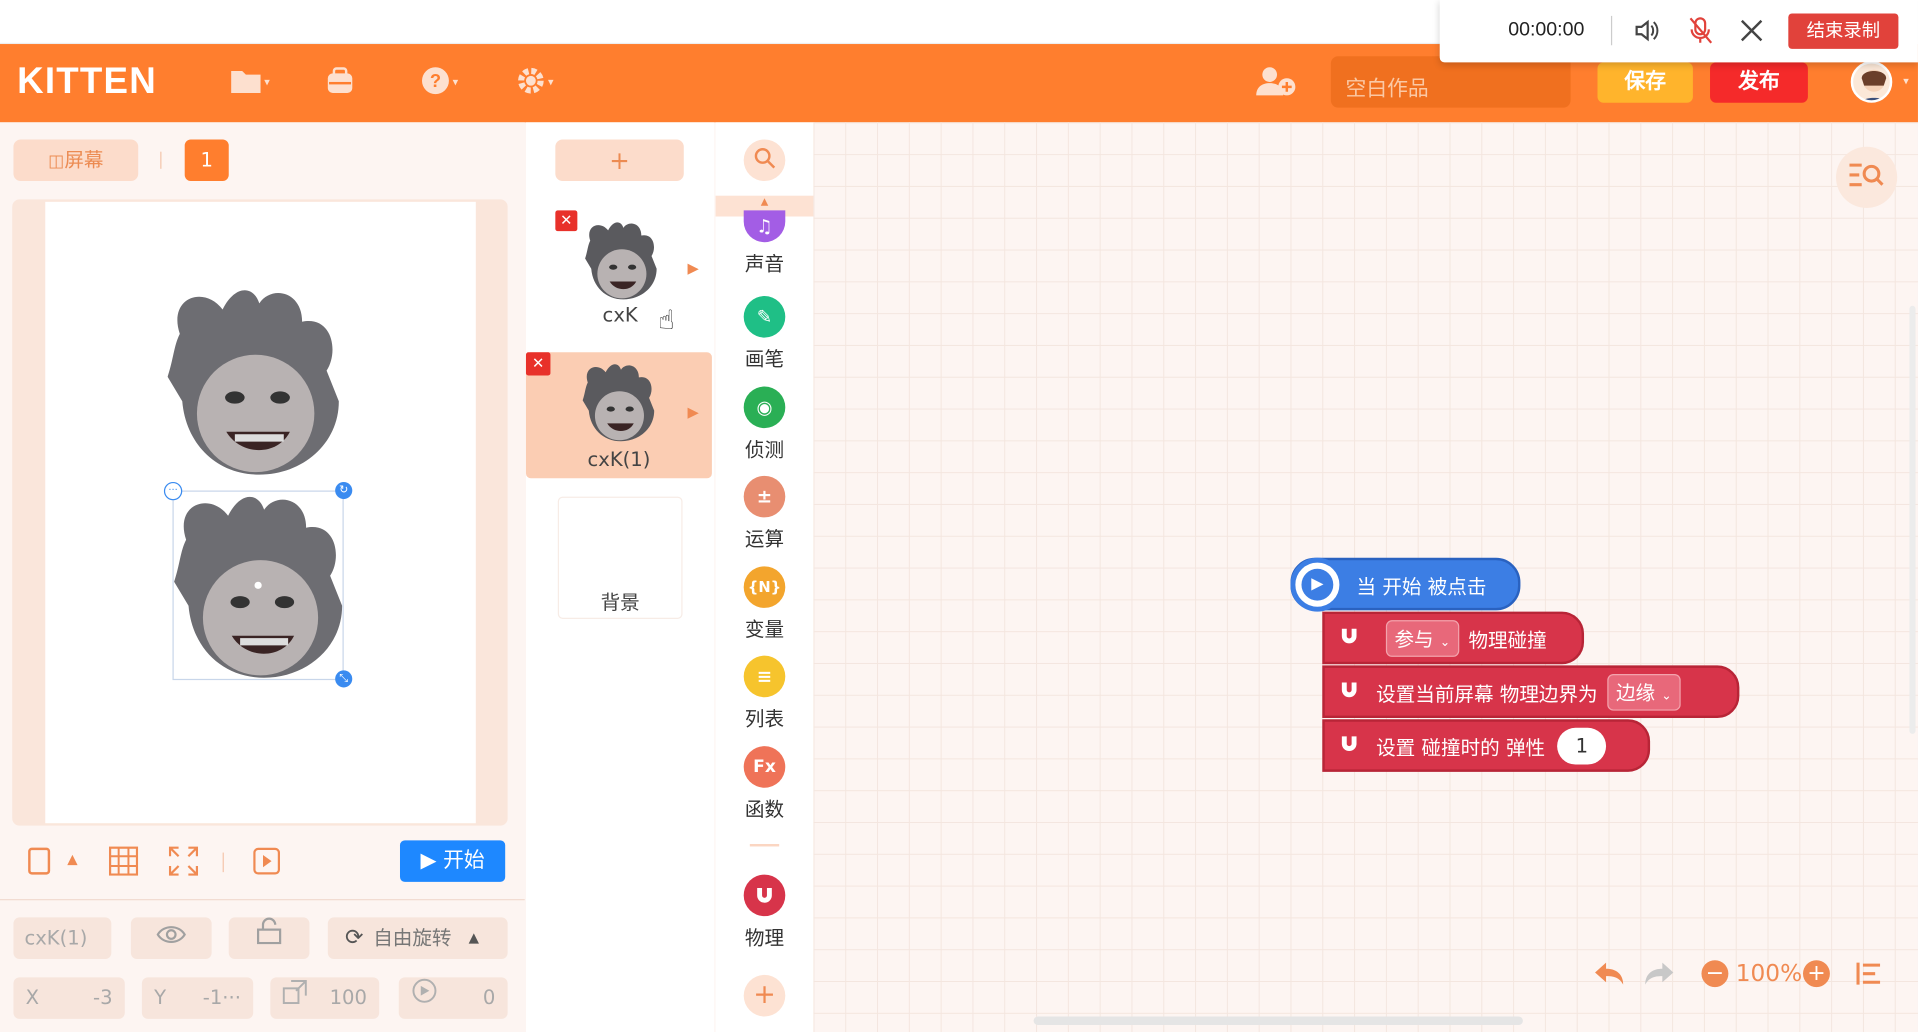 The height and width of the screenshot is (1032, 1918). Describe the element at coordinates (62, 938) in the screenshot. I see `sprite-name-field: cxK(1)` at that location.